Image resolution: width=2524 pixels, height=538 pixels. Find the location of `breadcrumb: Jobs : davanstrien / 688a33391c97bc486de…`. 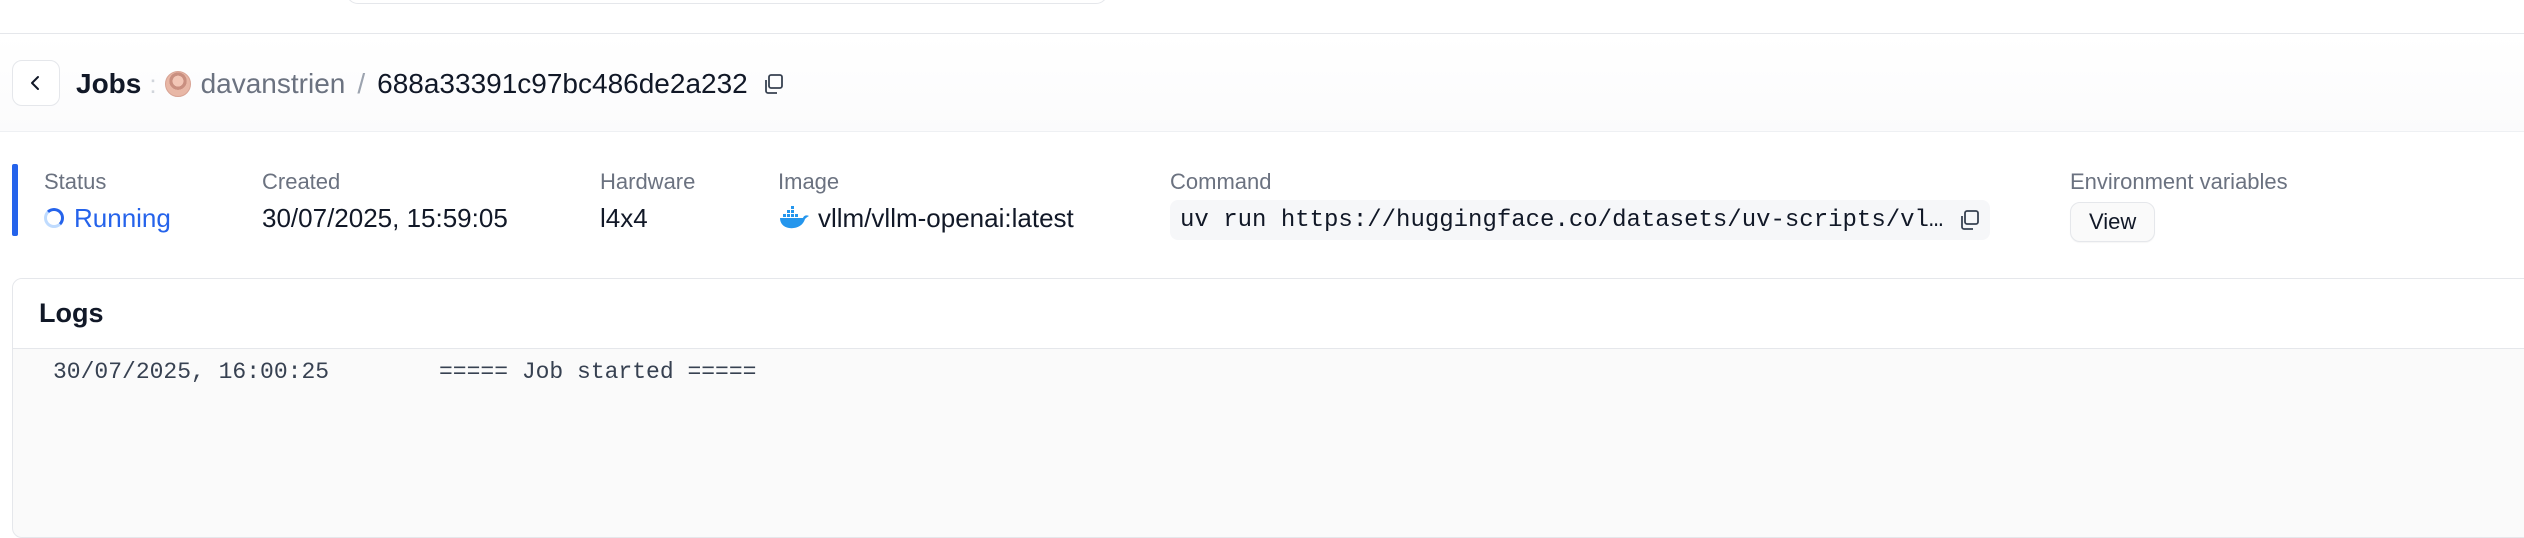

breadcrumb: Jobs : davanstrien / 688a33391c97bc486de… is located at coordinates (430, 84).